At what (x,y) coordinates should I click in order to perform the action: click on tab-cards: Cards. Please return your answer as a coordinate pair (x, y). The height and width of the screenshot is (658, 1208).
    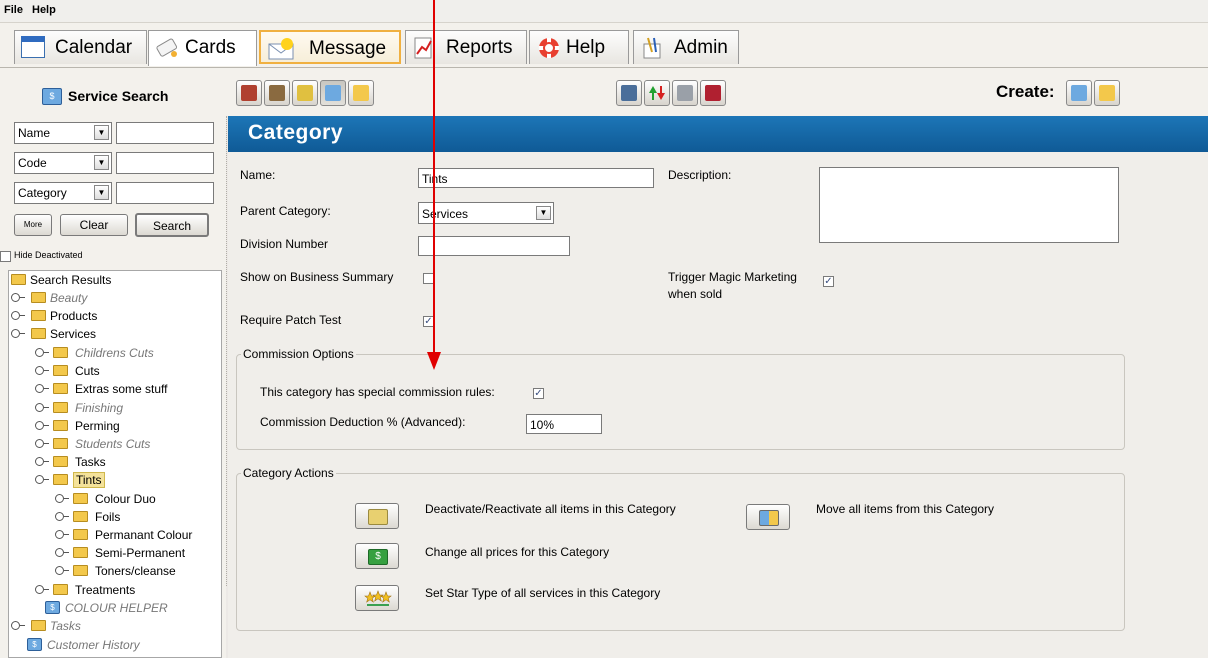
    Looking at the image, I should click on (202, 48).